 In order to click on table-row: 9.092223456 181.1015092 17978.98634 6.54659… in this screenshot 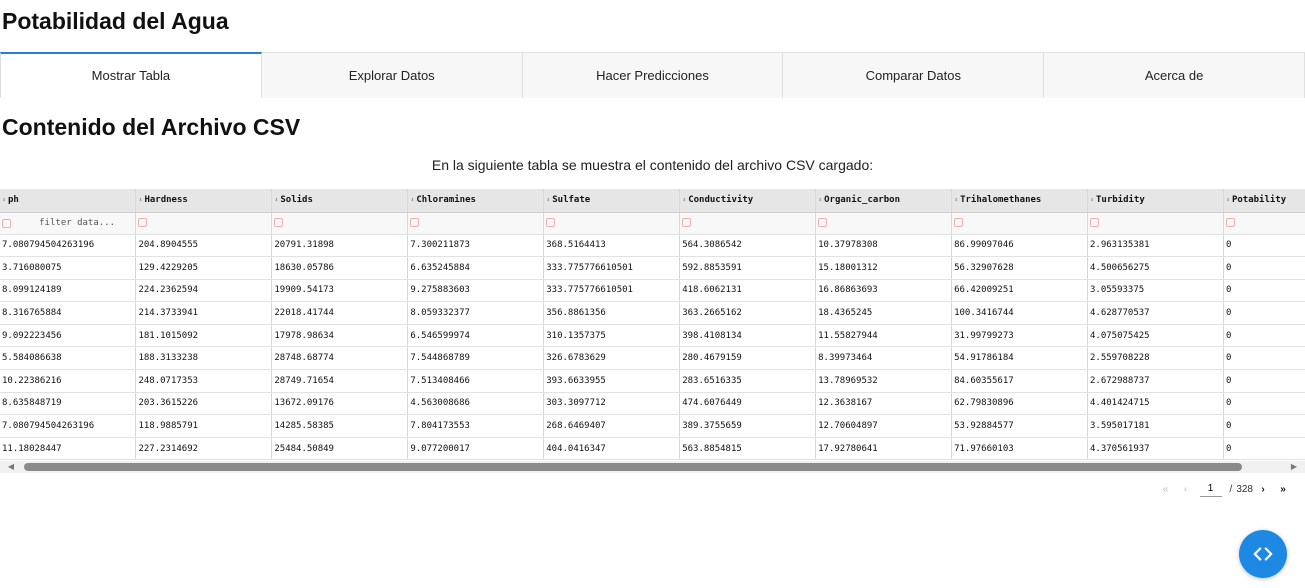, I will do `click(652, 336)`.